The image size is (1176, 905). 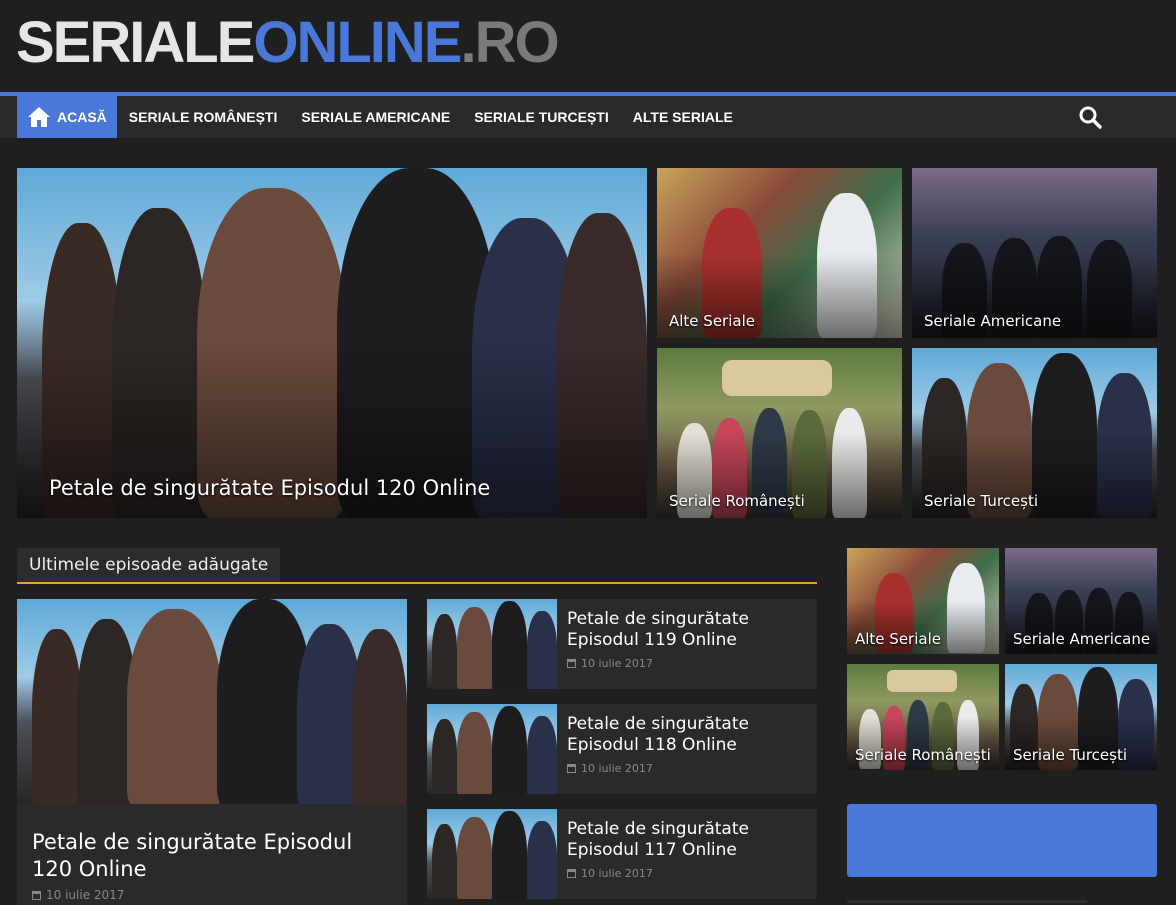 What do you see at coordinates (779, 253) in the screenshot?
I see `featured-tile-other: Alte Seriale` at bounding box center [779, 253].